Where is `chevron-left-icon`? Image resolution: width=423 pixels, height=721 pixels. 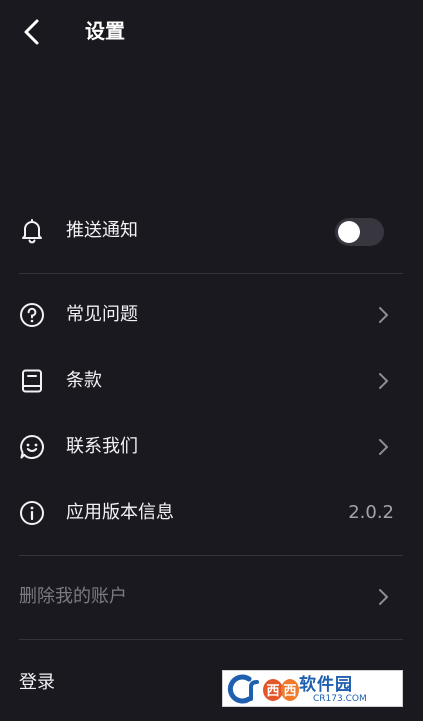 chevron-left-icon is located at coordinates (31, 32).